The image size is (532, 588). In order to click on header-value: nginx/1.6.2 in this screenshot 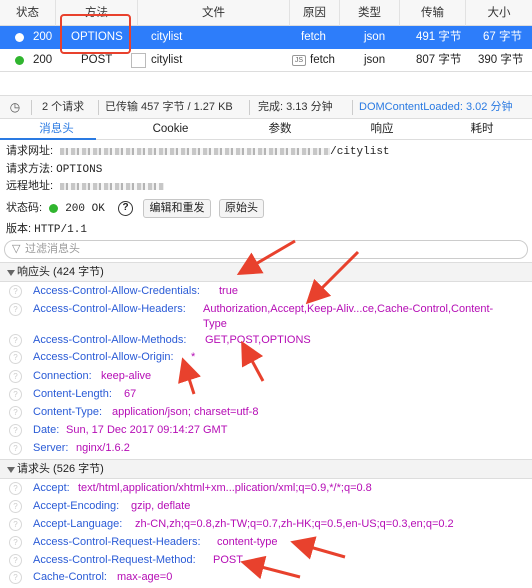, I will do `click(103, 448)`.